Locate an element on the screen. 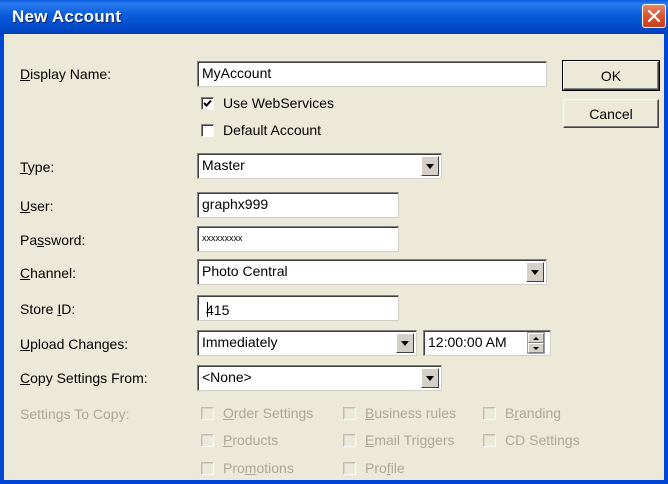 The width and height of the screenshot is (668, 484). label-text: anding is located at coordinates (540, 413).